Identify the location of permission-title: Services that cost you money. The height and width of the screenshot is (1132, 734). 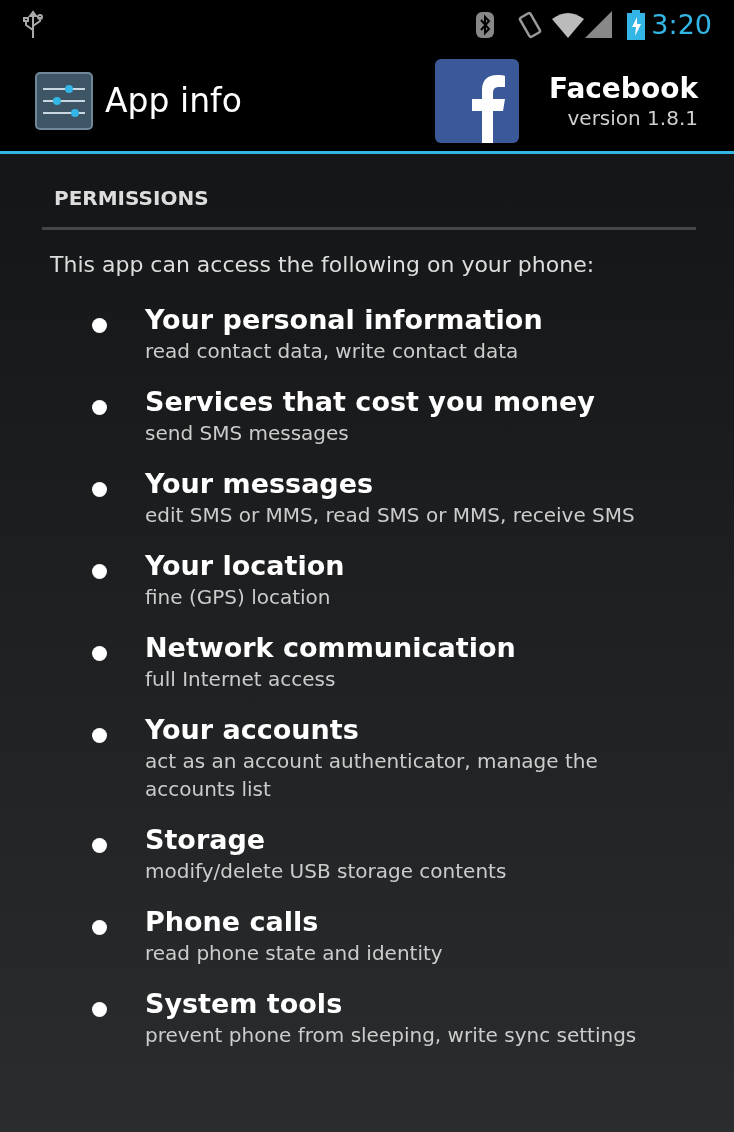
(370, 402).